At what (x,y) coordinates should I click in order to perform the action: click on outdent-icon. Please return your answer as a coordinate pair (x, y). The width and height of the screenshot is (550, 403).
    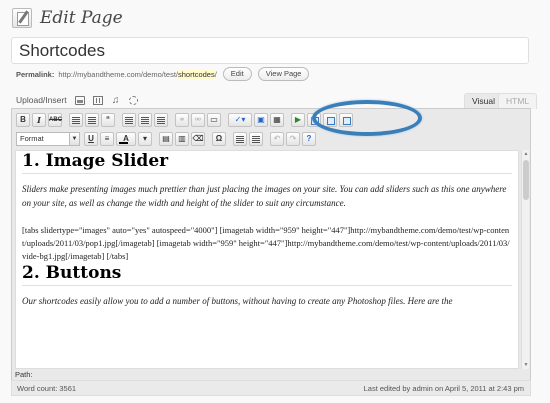
    Looking at the image, I should click on (240, 139).